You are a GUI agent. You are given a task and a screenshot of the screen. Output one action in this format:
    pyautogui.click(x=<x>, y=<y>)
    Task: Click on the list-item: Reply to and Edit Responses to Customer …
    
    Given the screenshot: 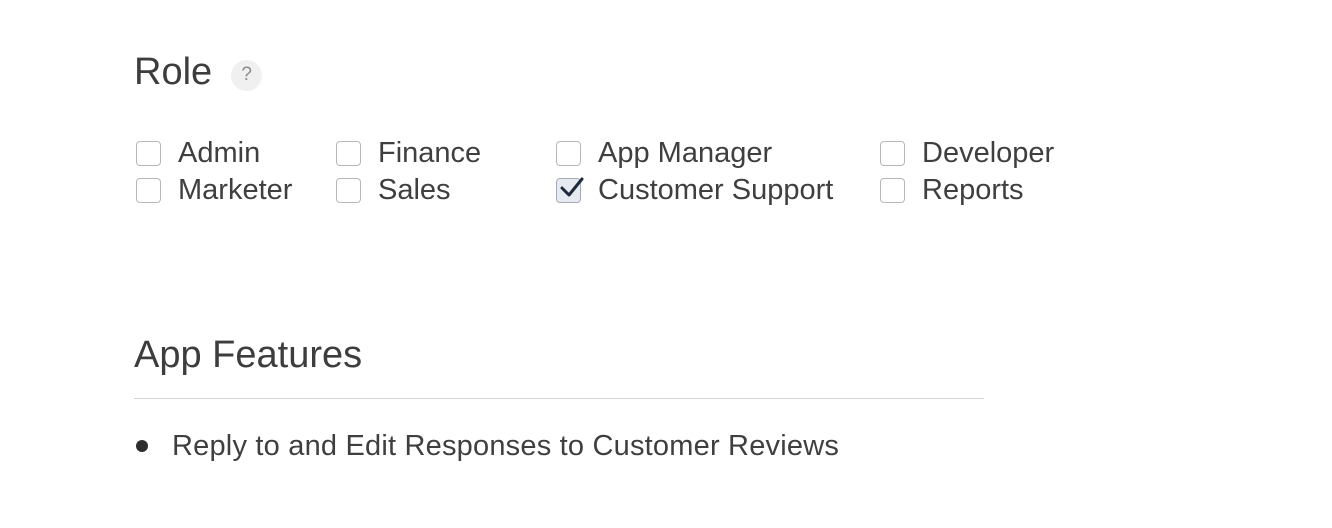 What is the action you would take?
    pyautogui.click(x=487, y=446)
    